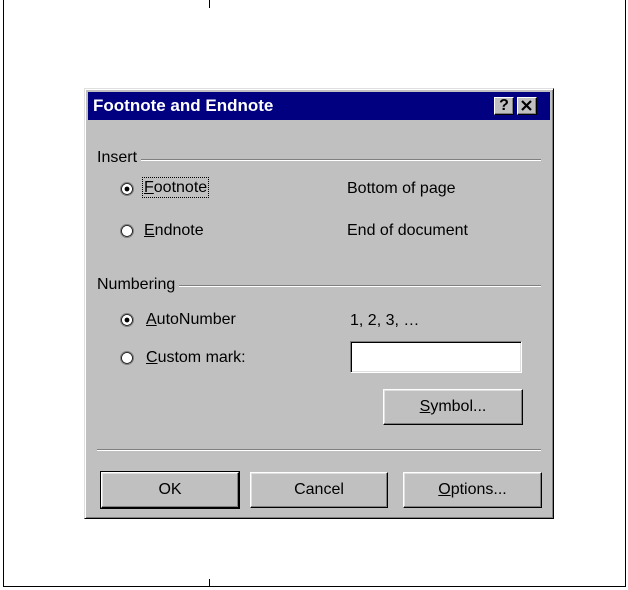 The height and width of the screenshot is (590, 628). What do you see at coordinates (149, 230) in the screenshot?
I see `endnote-mnemonic: E` at bounding box center [149, 230].